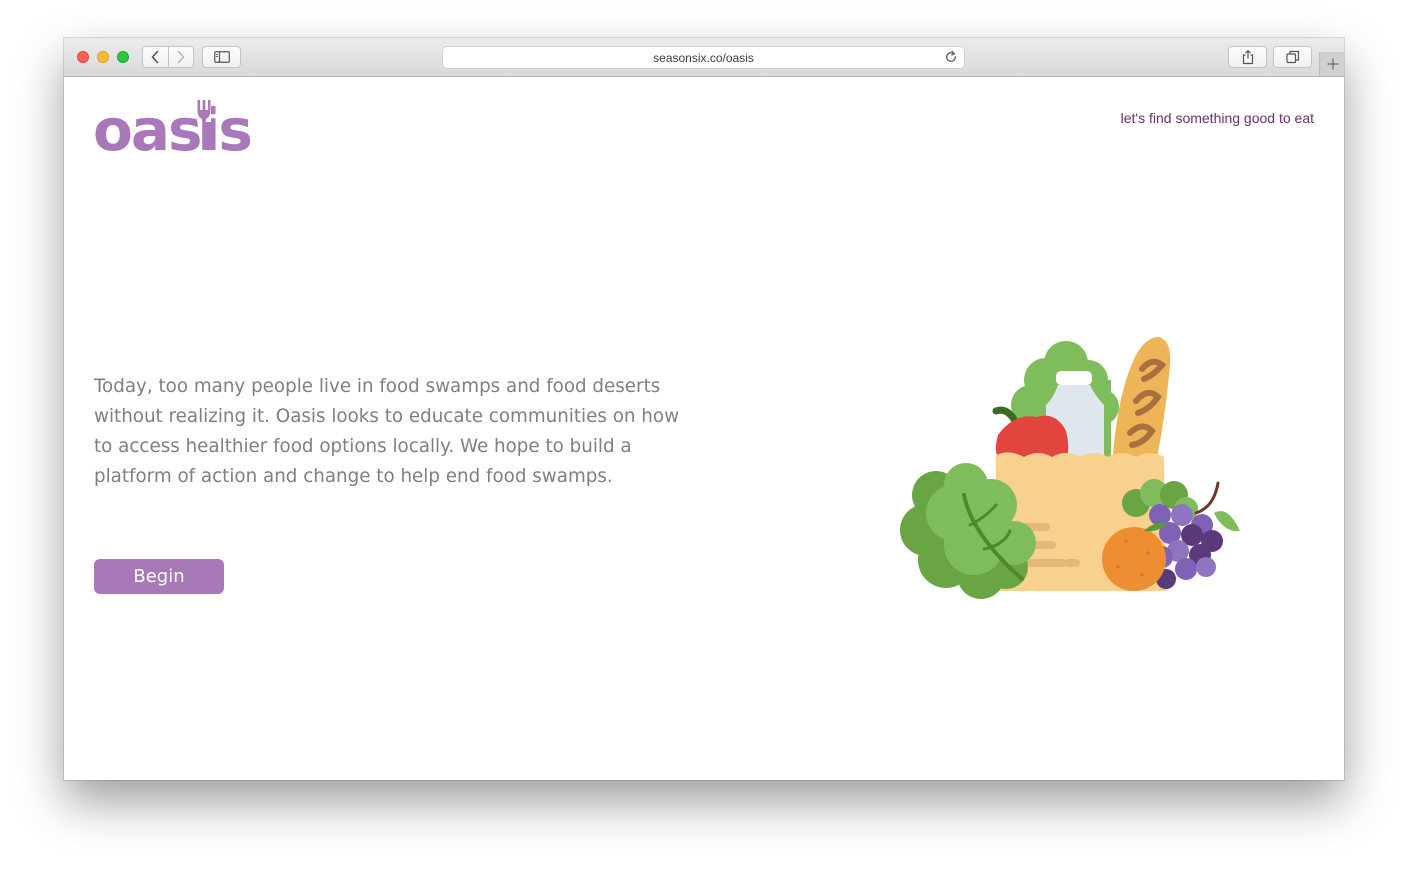 Image resolution: width=1407 pixels, height=869 pixels. I want to click on oasis-logo: oasis, so click(173, 129).